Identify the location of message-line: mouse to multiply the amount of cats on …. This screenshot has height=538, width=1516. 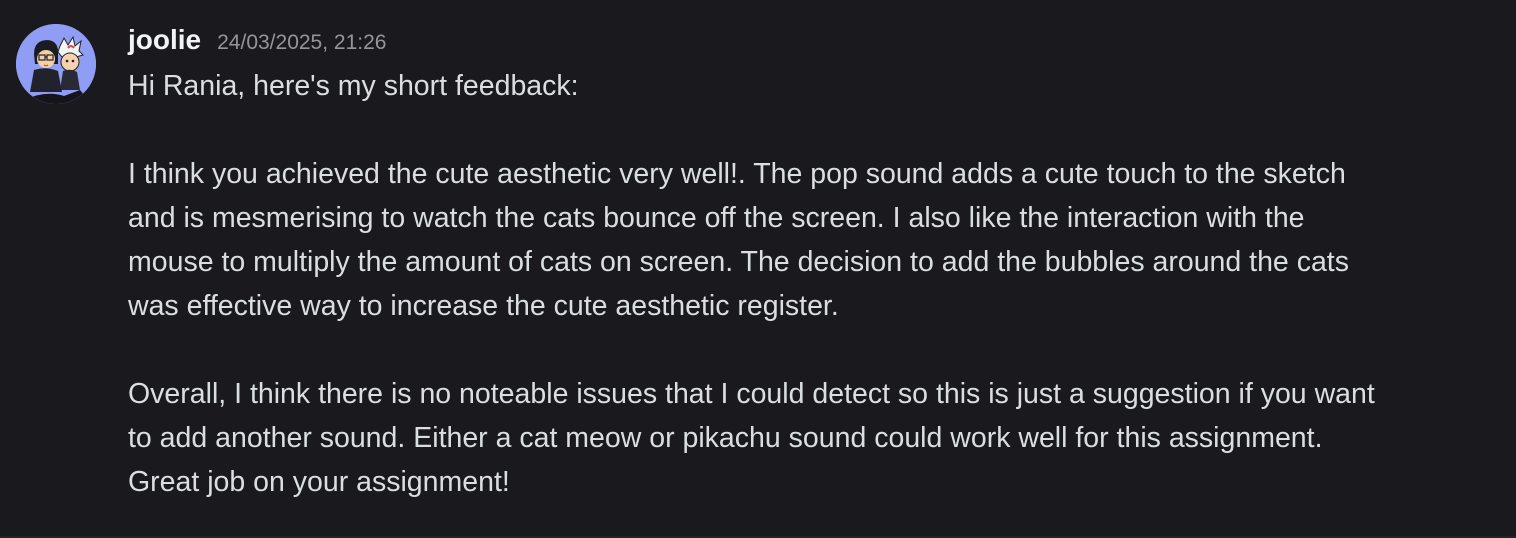
(738, 262).